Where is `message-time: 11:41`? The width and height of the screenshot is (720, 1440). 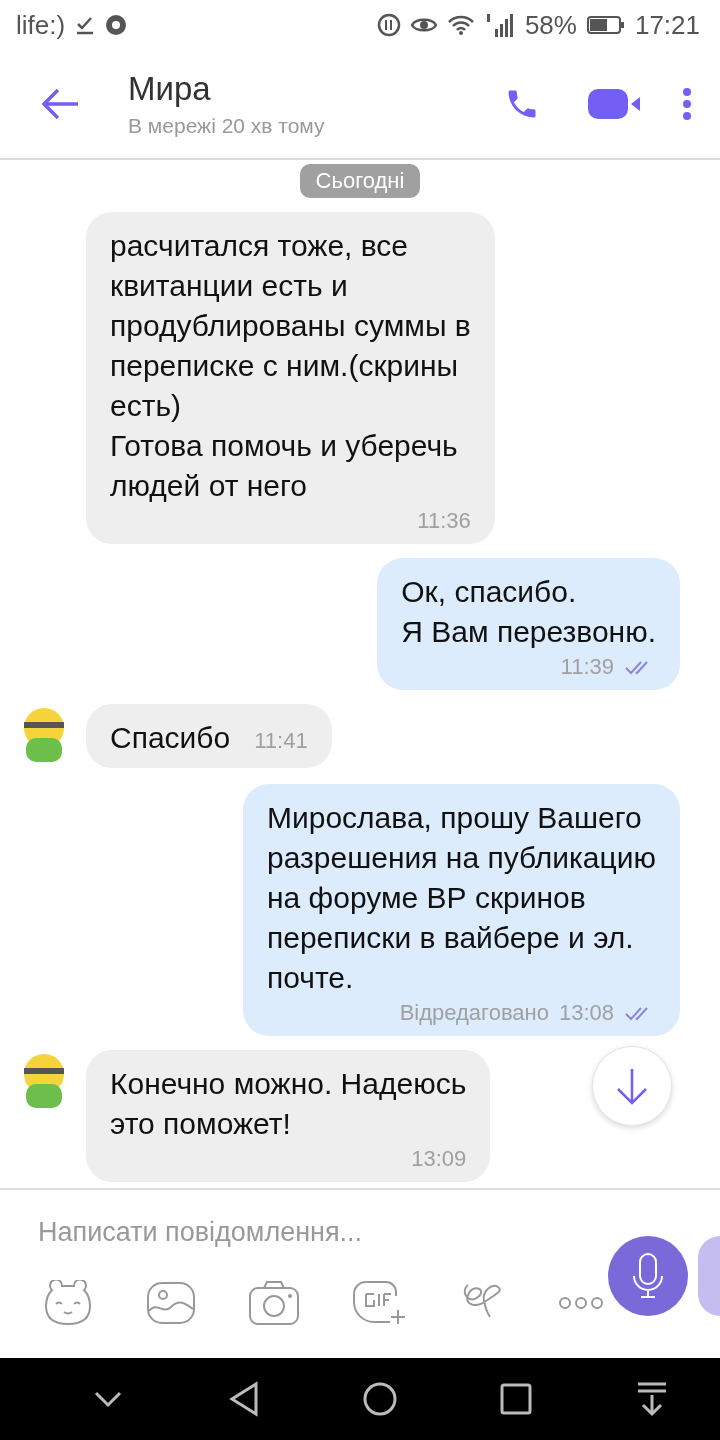
message-time: 11:41 is located at coordinates (281, 741).